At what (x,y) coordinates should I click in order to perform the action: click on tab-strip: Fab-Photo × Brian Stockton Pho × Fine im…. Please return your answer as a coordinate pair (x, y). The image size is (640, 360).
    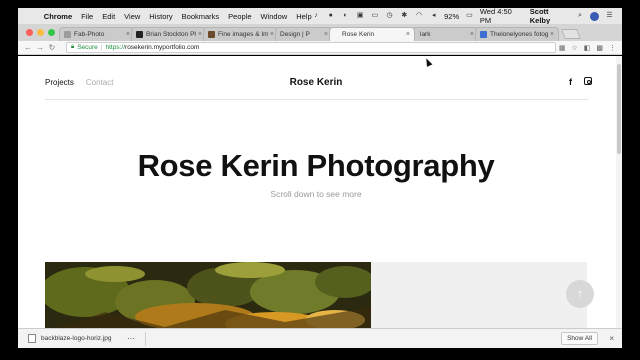
    Looking at the image, I should click on (320, 32).